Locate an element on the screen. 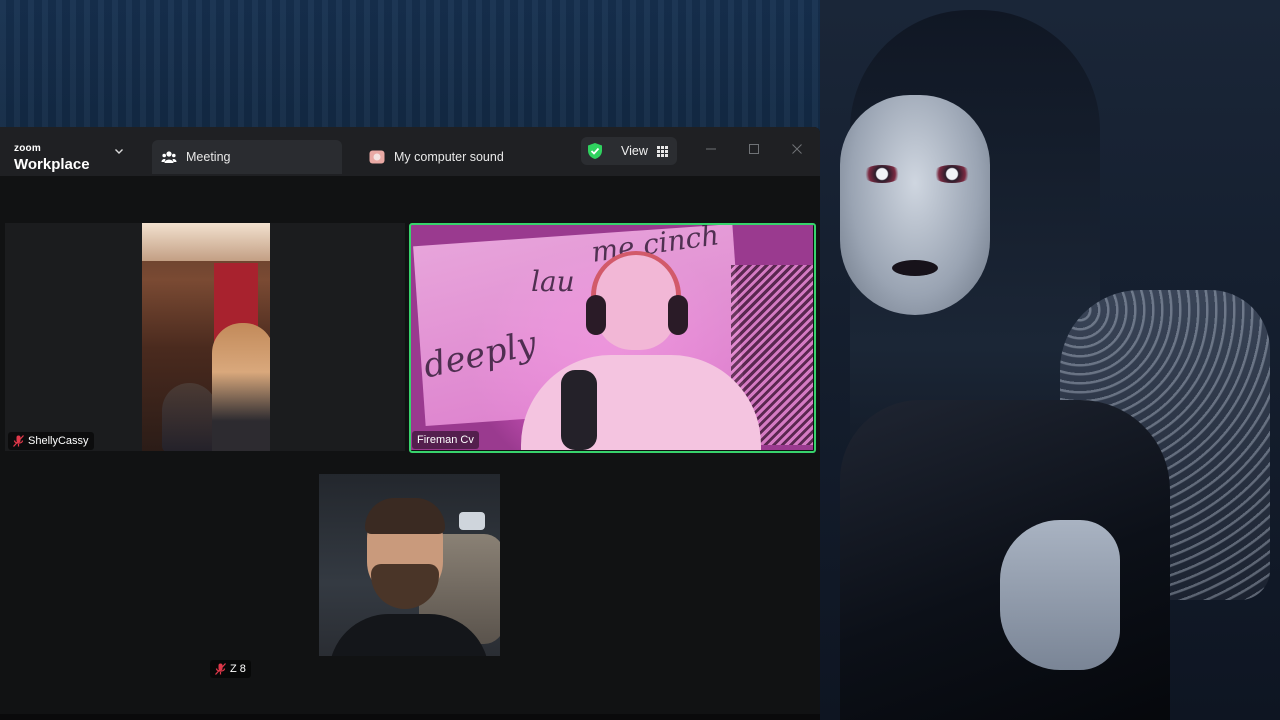 This screenshot has width=1280, height=720. brand-workplace-text: Workplace is located at coordinates (52, 164).